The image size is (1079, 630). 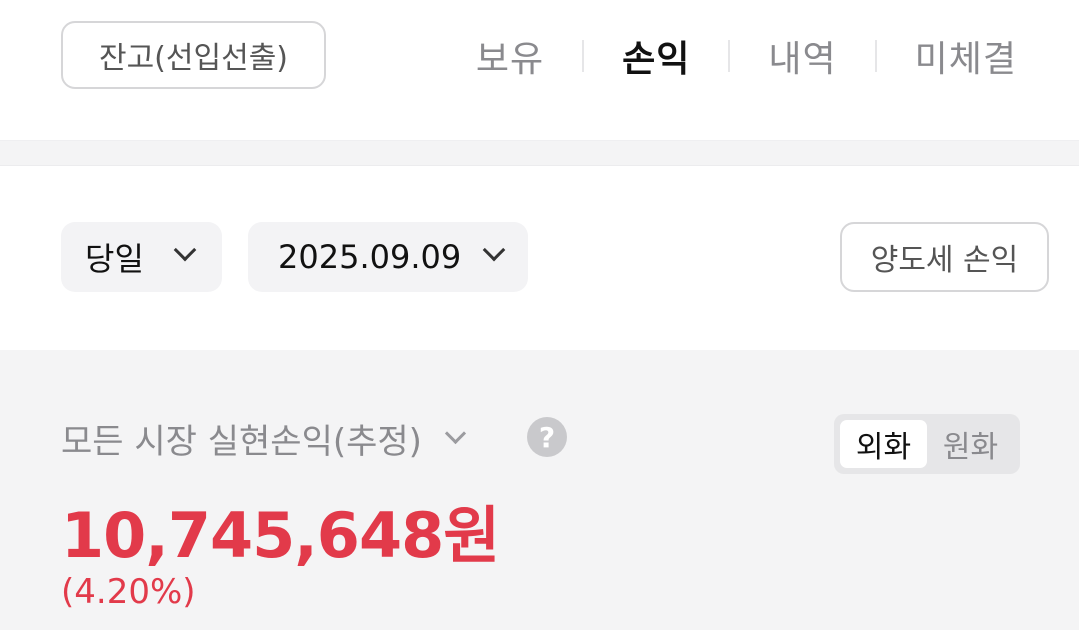 What do you see at coordinates (970, 444) in the screenshot?
I see `toggle-krw: 원화` at bounding box center [970, 444].